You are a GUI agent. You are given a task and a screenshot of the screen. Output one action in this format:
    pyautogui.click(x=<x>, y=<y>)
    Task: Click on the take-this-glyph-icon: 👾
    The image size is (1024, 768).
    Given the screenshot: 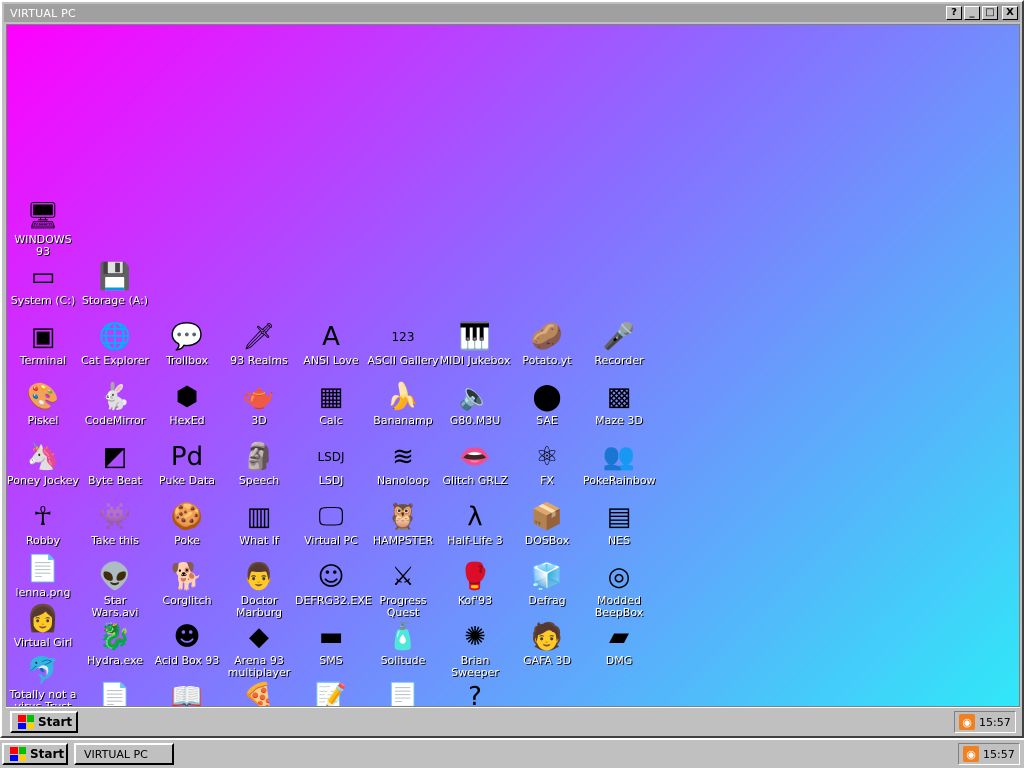 What is the action you would take?
    pyautogui.click(x=115, y=517)
    